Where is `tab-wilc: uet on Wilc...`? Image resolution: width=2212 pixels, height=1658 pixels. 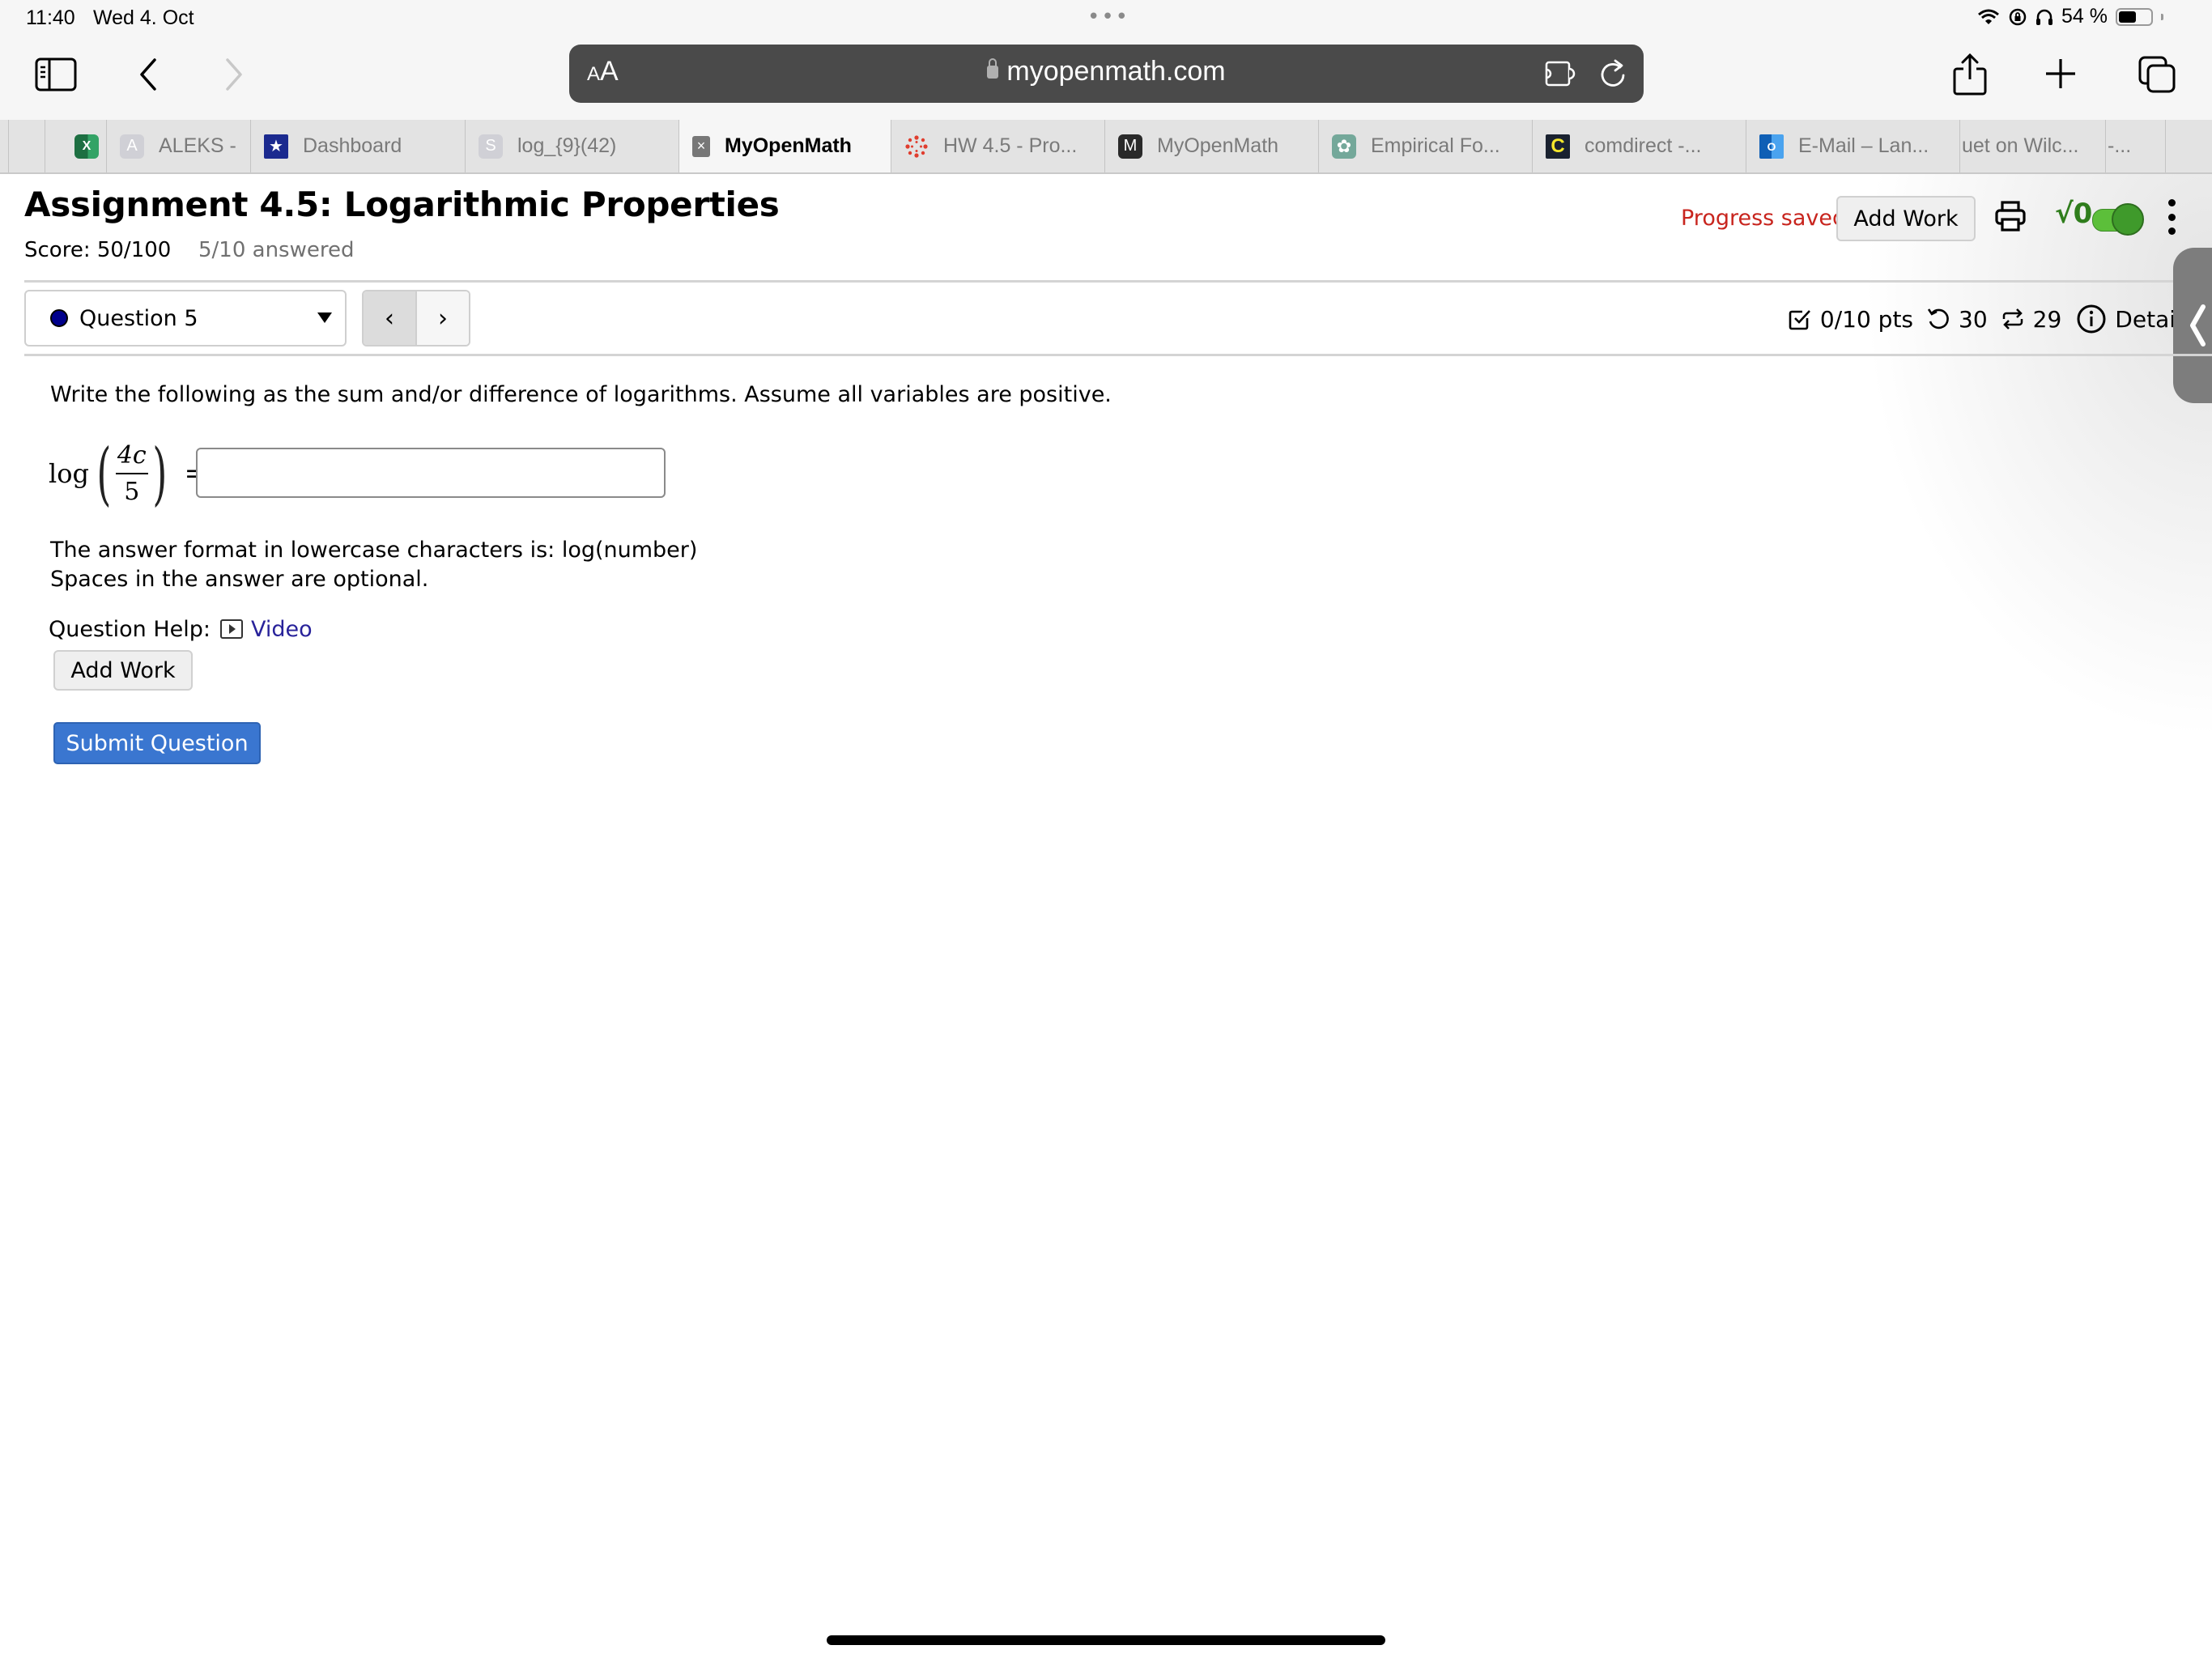 tab-wilc: uet on Wilc... is located at coordinates (2032, 146).